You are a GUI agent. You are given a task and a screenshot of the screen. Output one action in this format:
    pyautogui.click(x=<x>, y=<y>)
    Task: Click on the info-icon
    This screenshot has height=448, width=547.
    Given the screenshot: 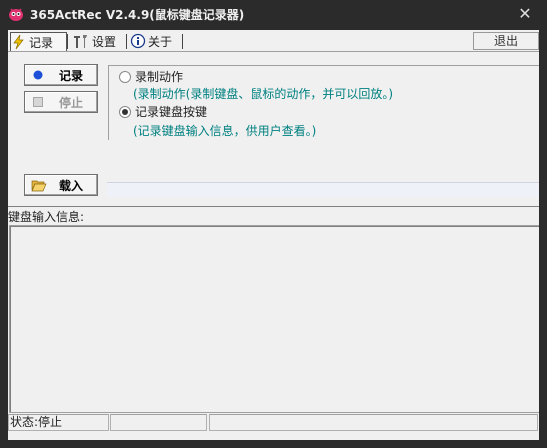 What is the action you would take?
    pyautogui.click(x=138, y=41)
    